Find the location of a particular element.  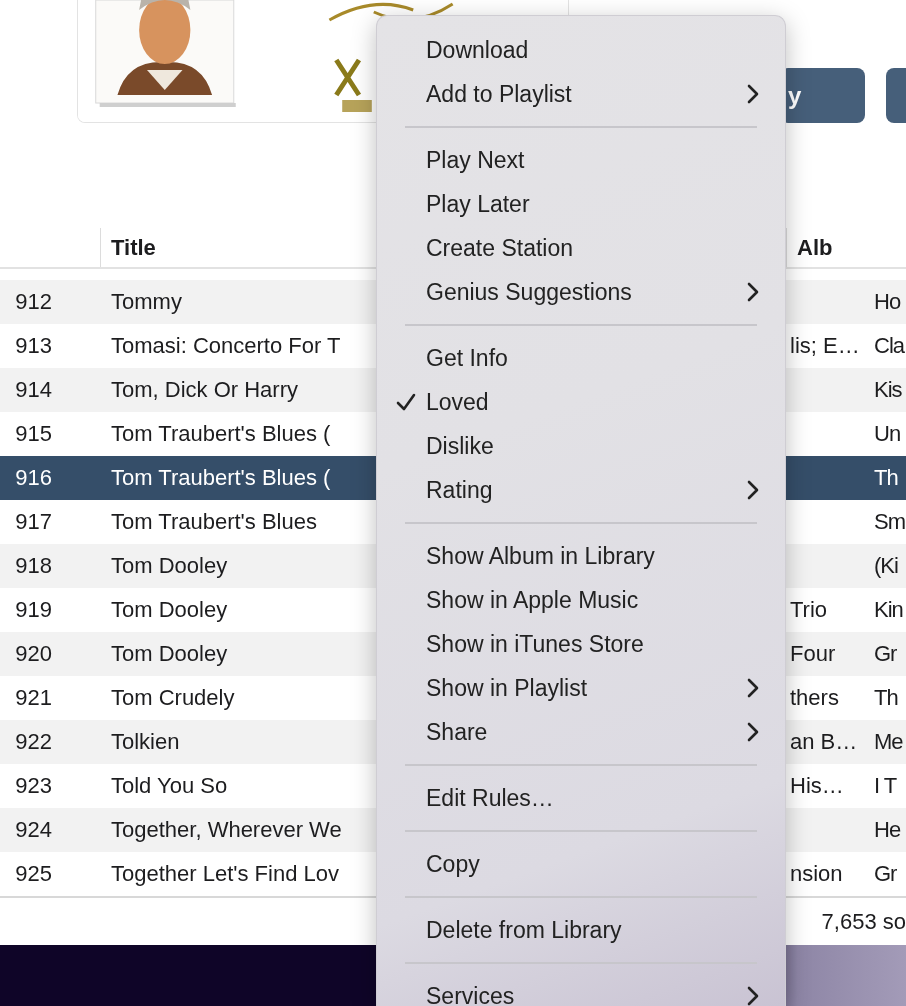

table-cell-text: 917 is located at coordinates (33, 522).